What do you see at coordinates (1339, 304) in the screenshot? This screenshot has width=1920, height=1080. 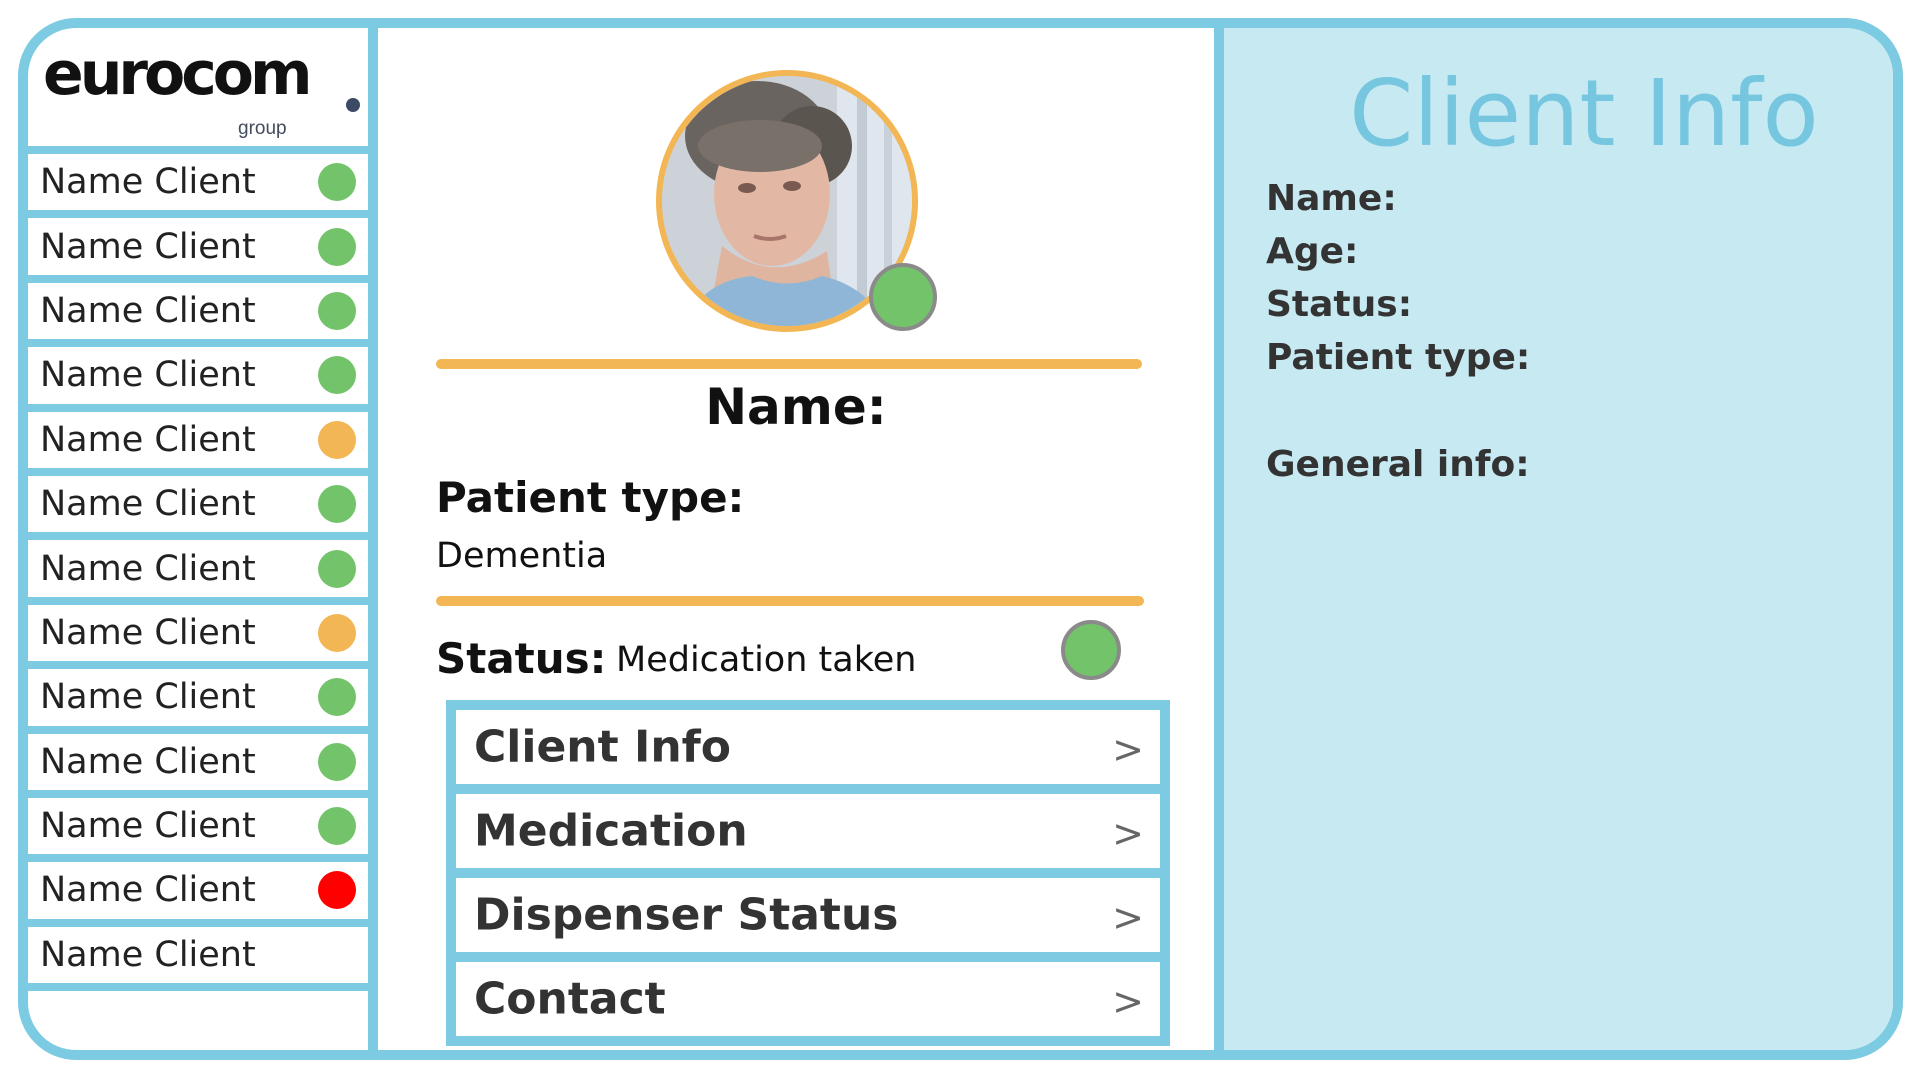 I see `info-status-label: Status:` at bounding box center [1339, 304].